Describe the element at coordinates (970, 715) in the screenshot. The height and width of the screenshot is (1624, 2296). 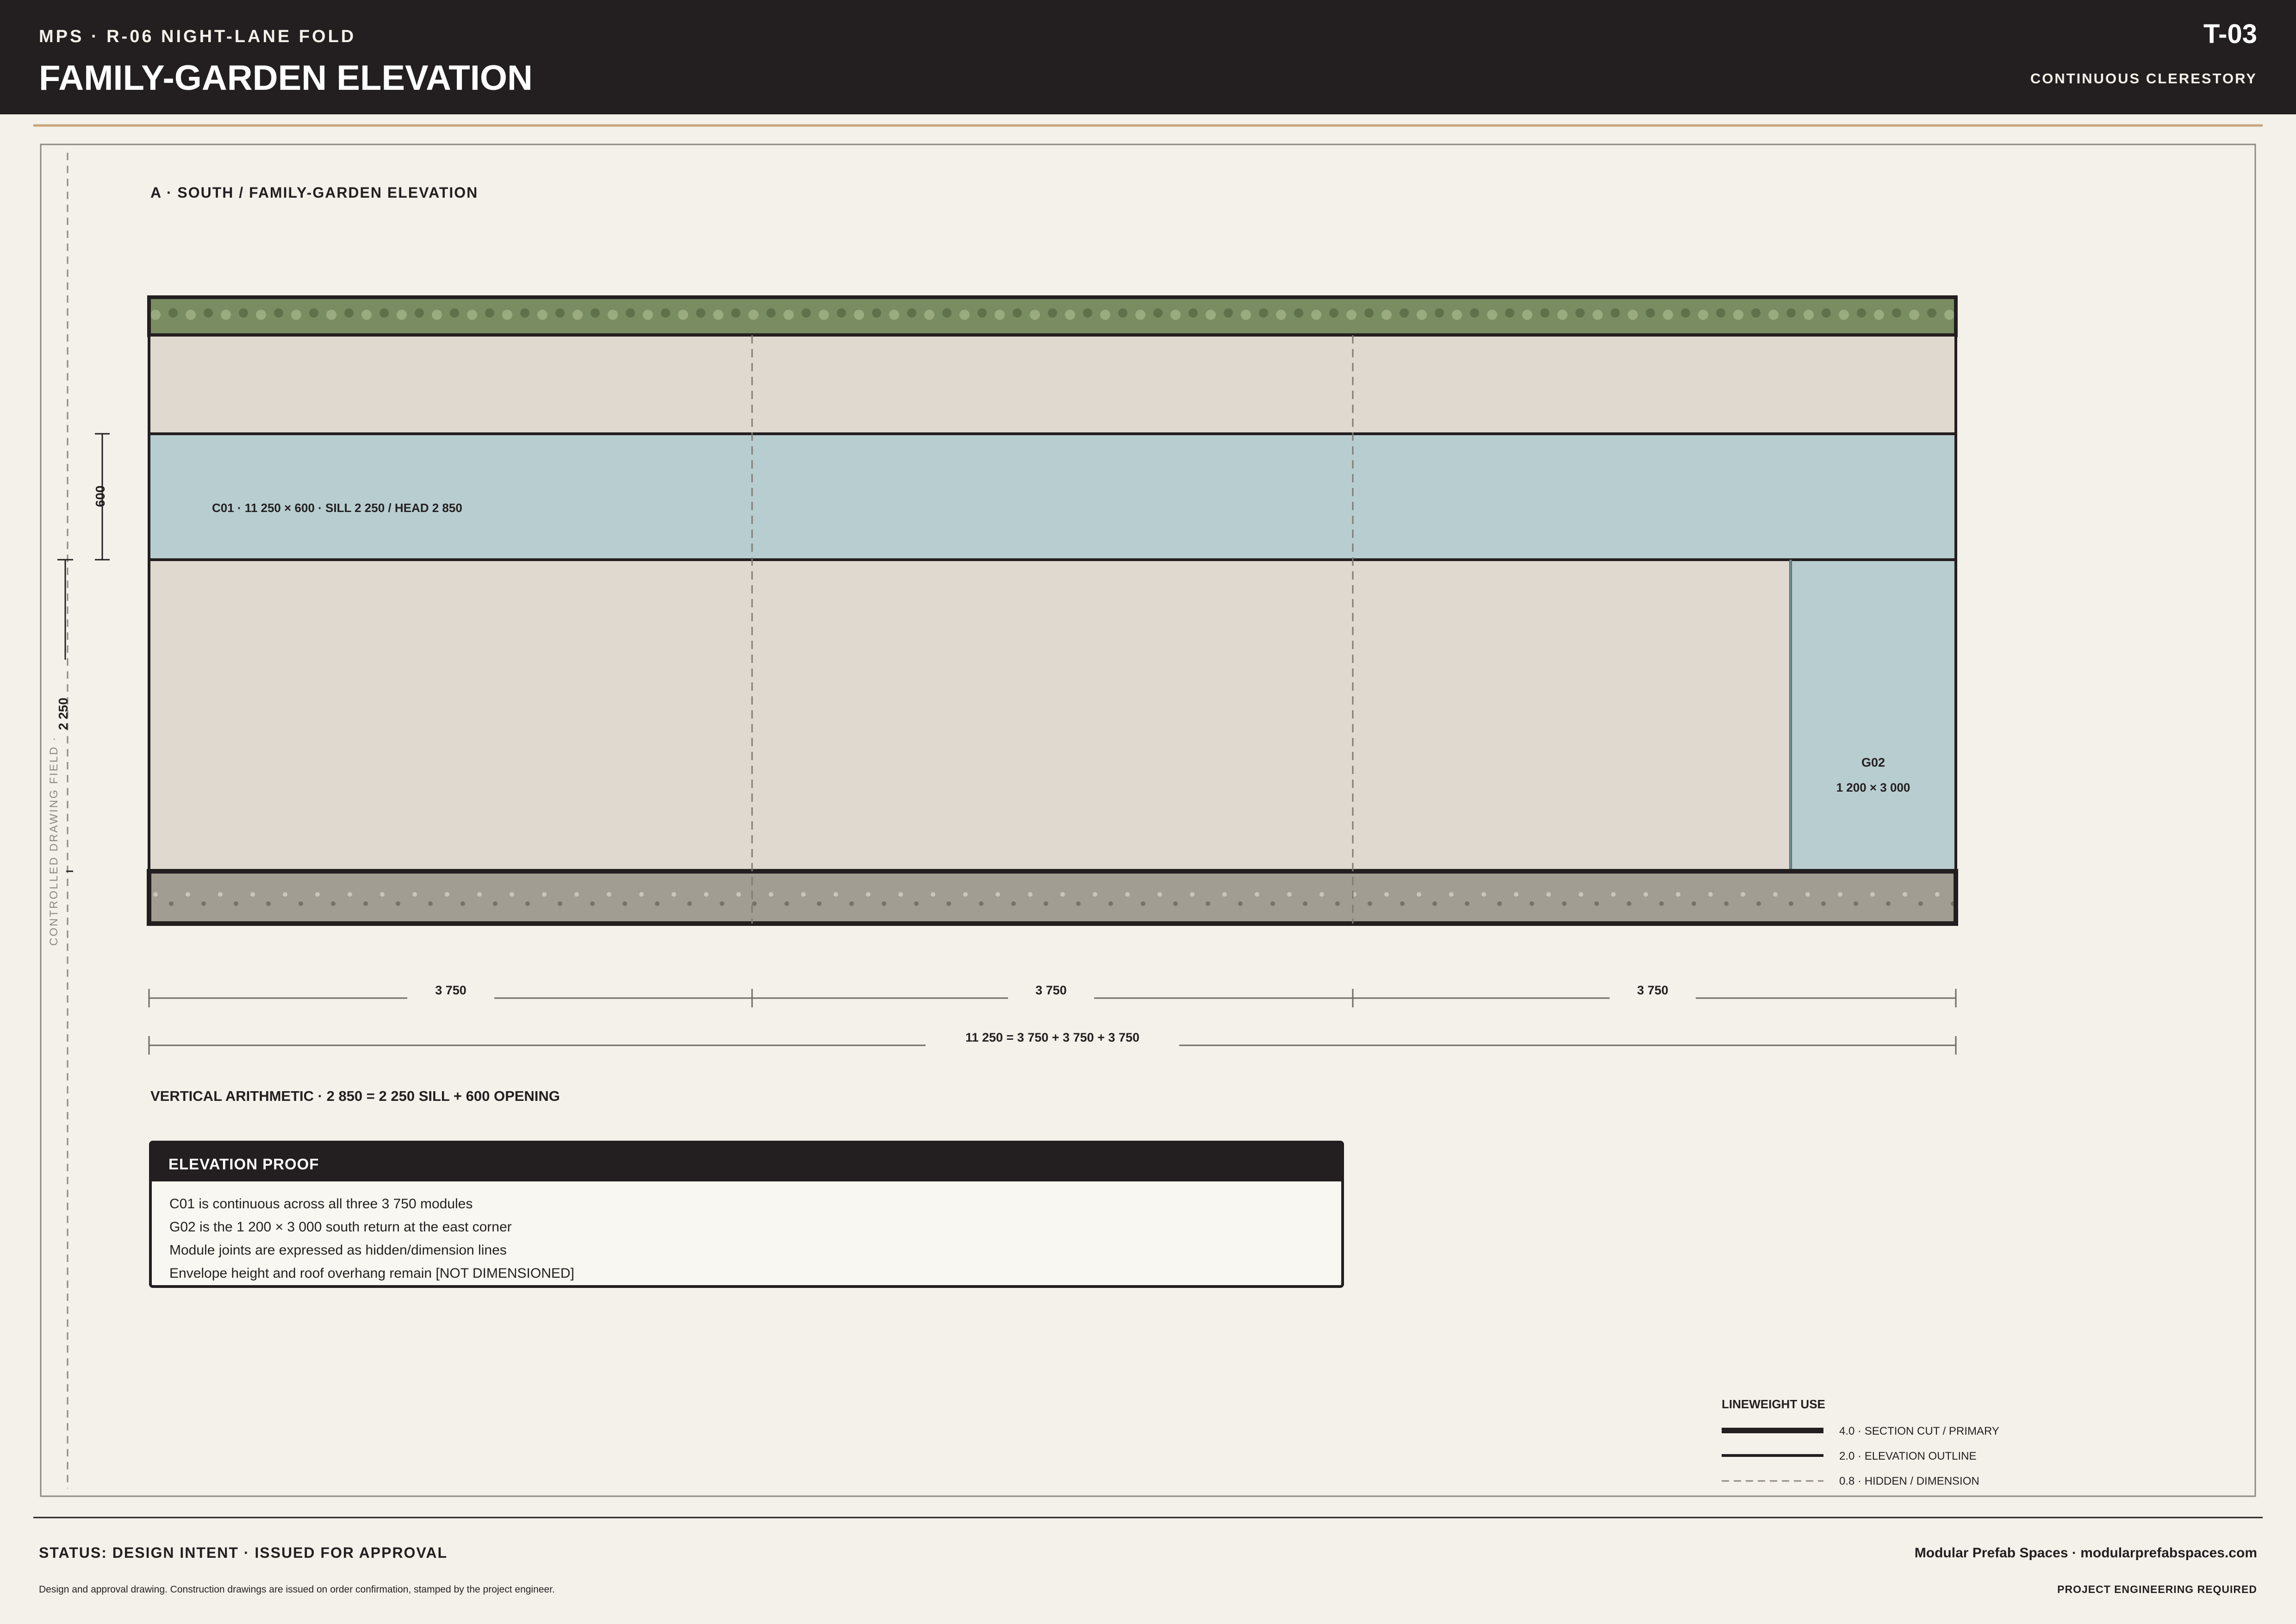
I see `lower-wall` at that location.